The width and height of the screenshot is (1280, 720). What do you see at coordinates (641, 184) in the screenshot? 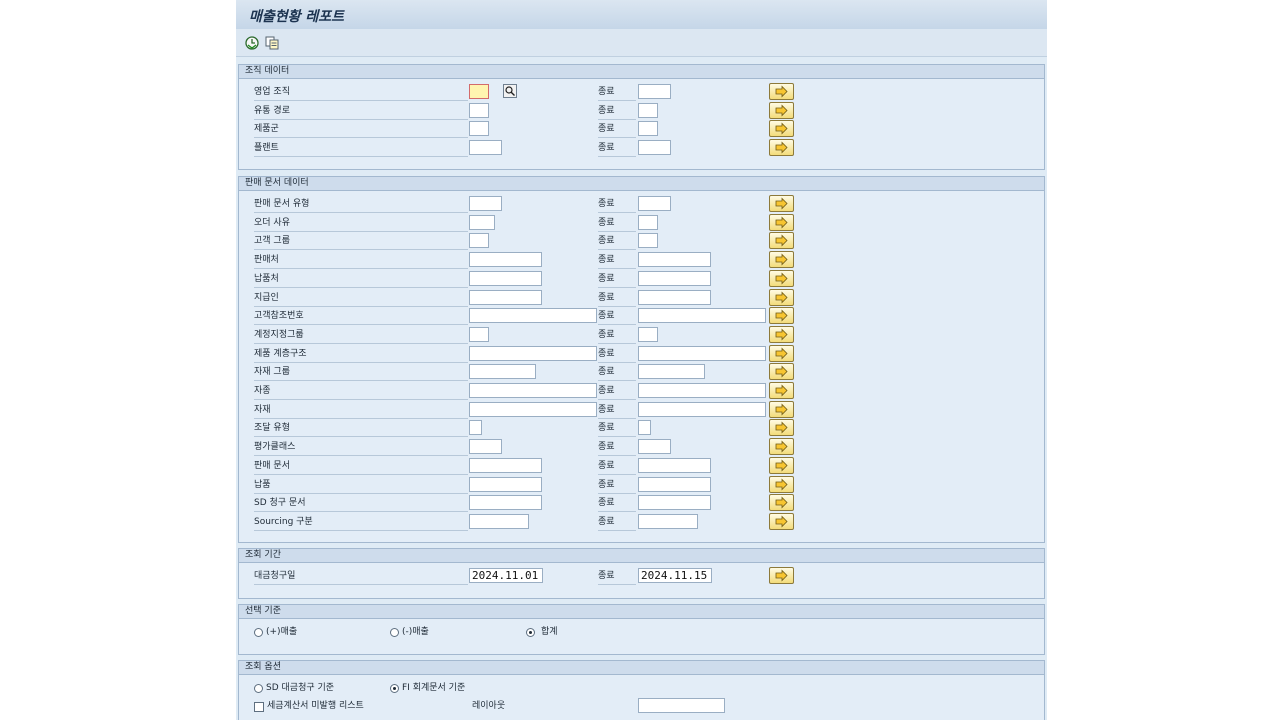
I see `group-header: 판매 문서 데이터` at bounding box center [641, 184].